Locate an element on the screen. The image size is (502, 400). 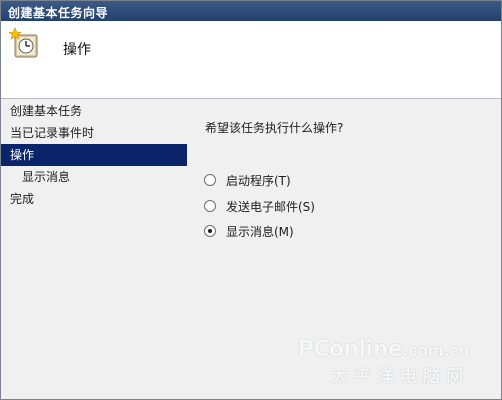
window-title: 创建基本任务向导 is located at coordinates (58, 13).